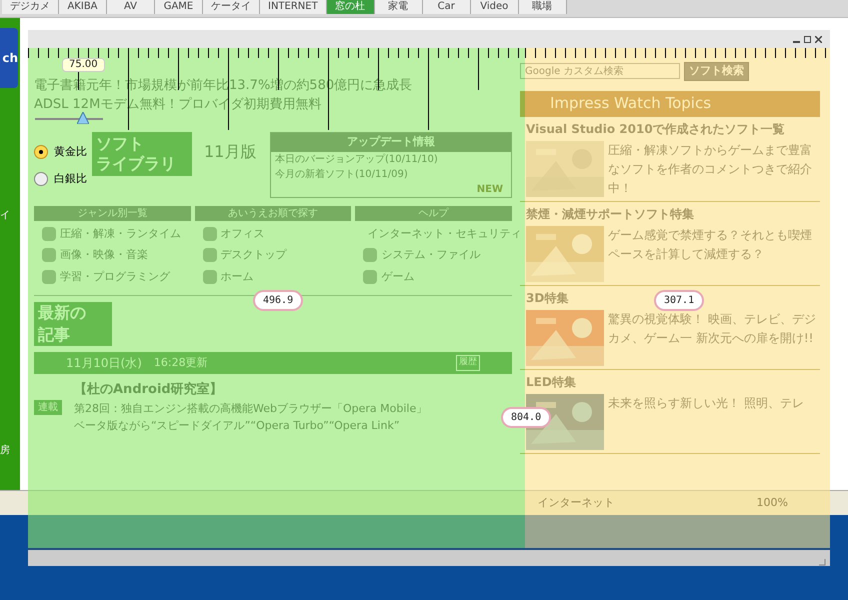 The width and height of the screenshot is (848, 600). What do you see at coordinates (5, 215) in the screenshot?
I see `sidebar-item: イ` at bounding box center [5, 215].